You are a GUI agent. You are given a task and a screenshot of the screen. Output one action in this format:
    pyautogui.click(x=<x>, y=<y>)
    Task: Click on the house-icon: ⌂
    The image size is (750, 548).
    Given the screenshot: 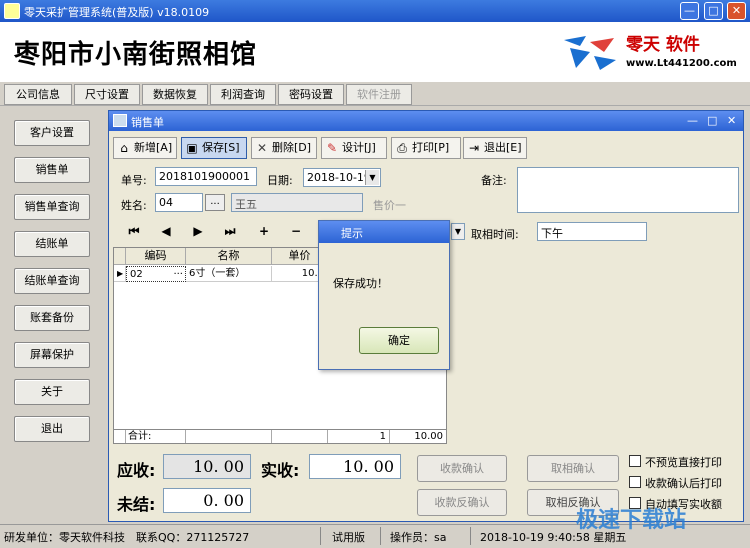 What is the action you would take?
    pyautogui.click(x=124, y=148)
    